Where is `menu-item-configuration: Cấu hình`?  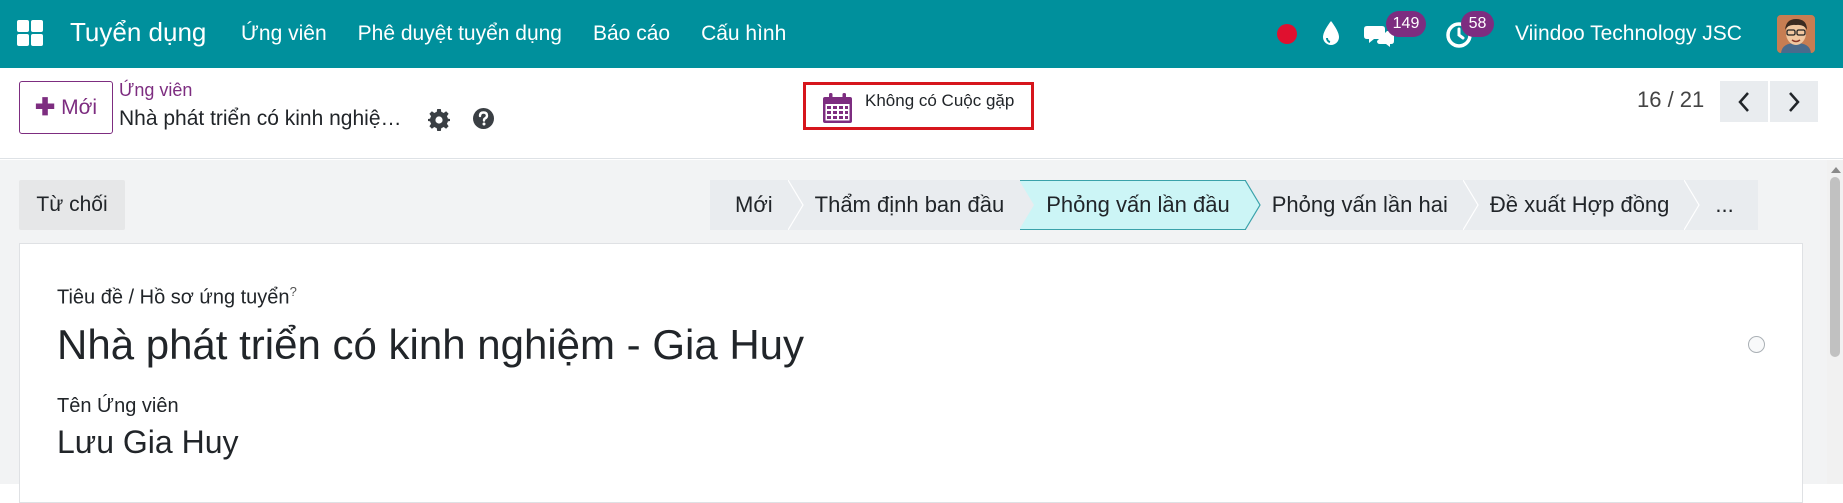 menu-item-configuration: Cấu hình is located at coordinates (743, 34).